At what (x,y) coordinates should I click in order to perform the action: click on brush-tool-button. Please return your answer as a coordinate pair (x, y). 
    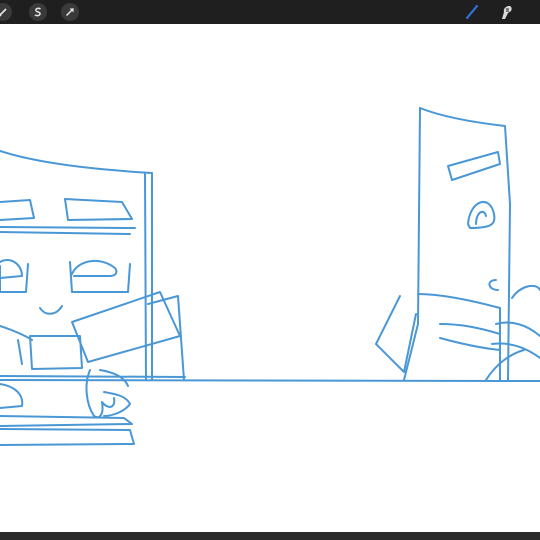
    Looking at the image, I should click on (472, 12).